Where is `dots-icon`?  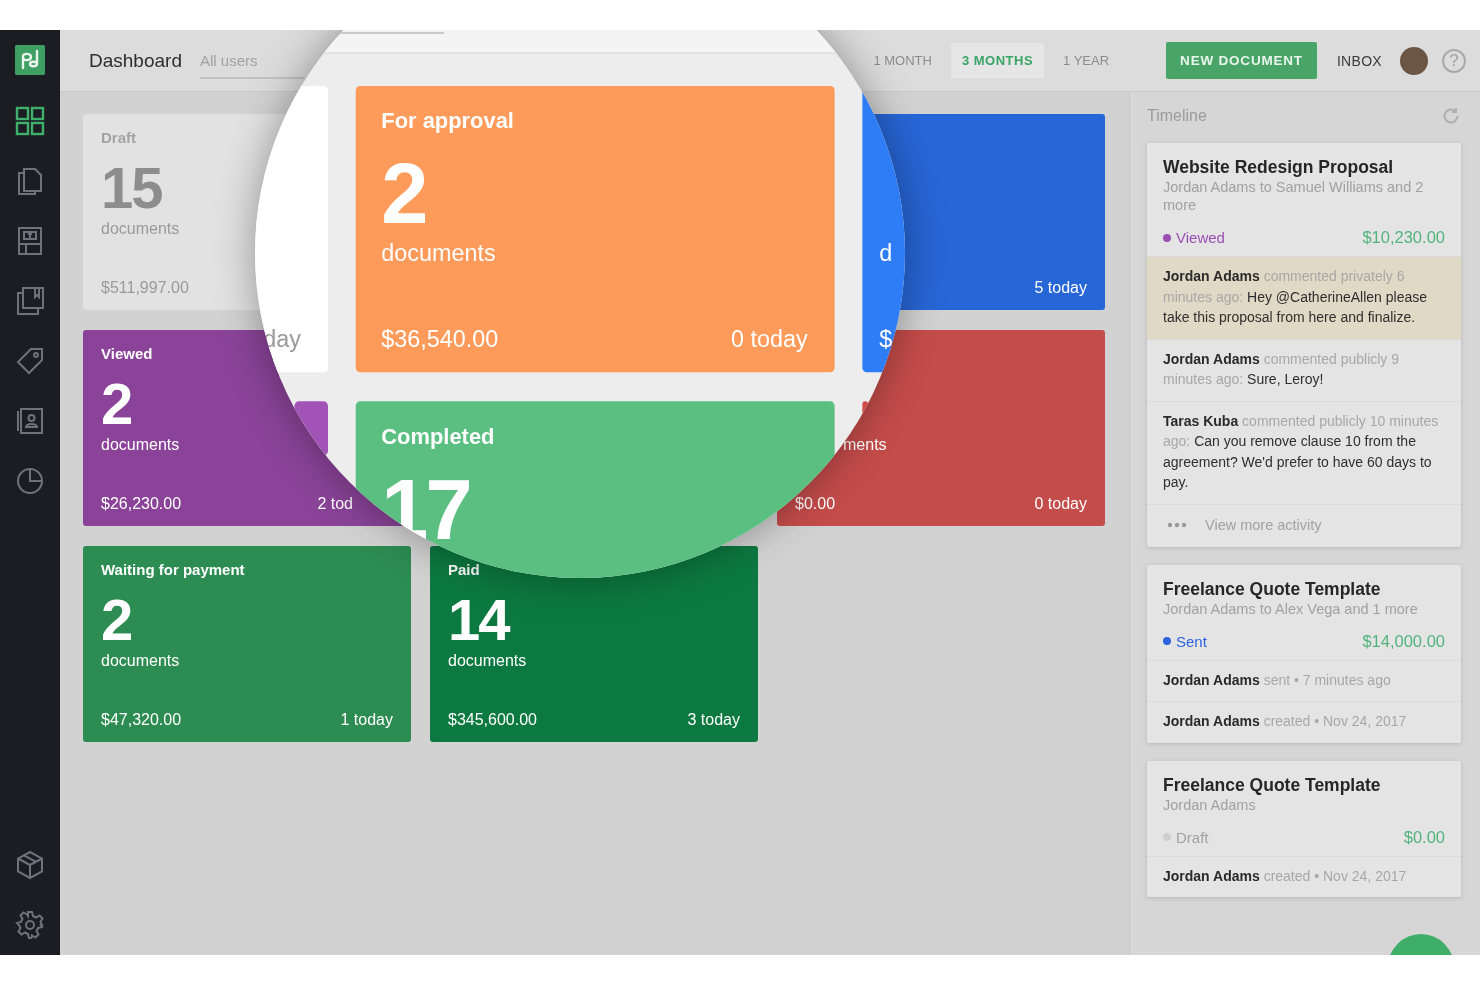
dots-icon is located at coordinates (1177, 524).